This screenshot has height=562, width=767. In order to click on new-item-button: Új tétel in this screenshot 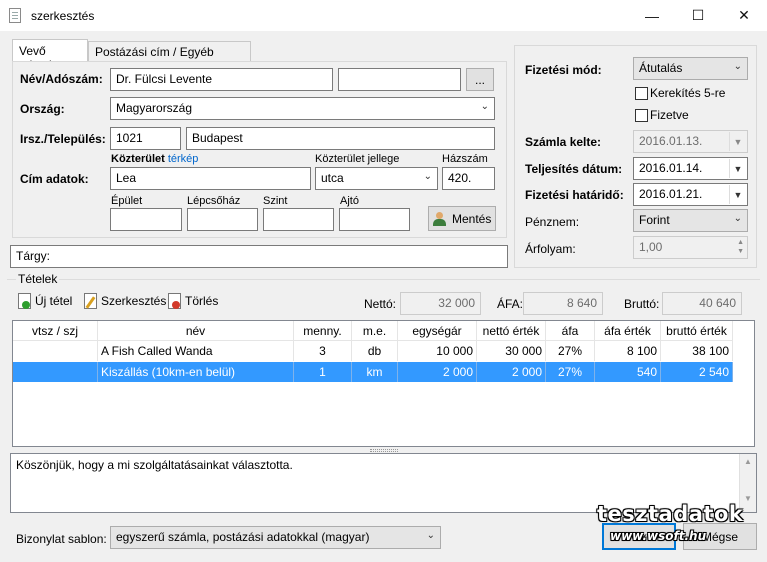, I will do `click(45, 301)`.